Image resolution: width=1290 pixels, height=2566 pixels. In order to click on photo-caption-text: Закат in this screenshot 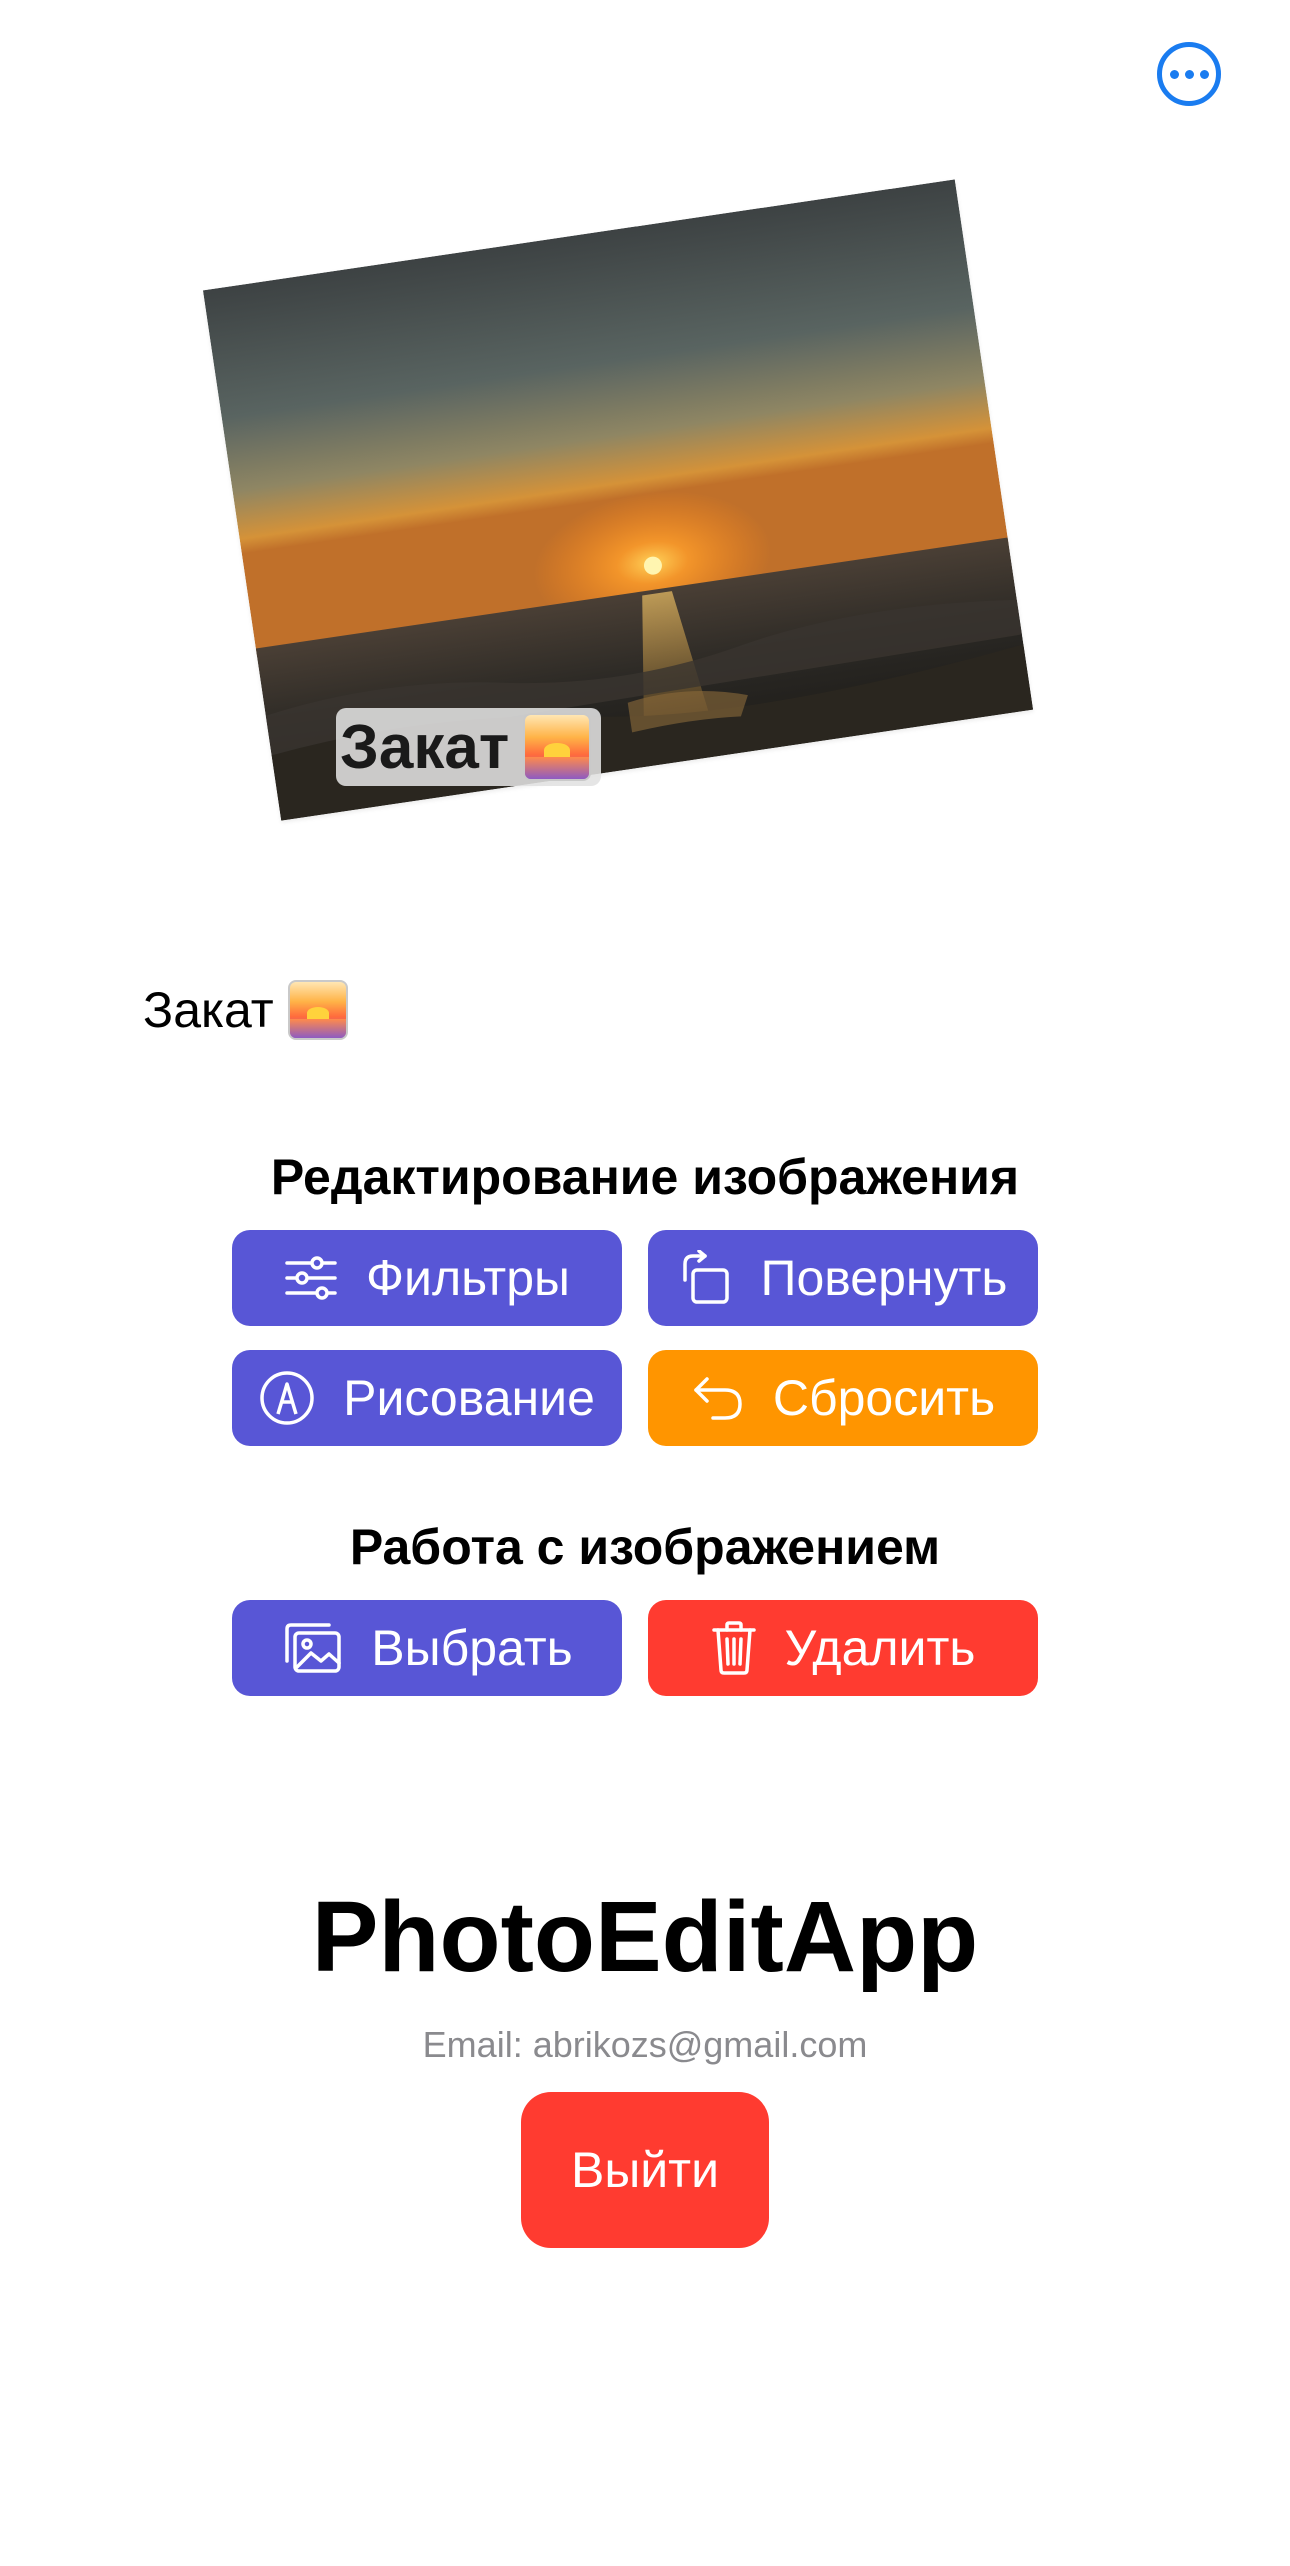, I will do `click(208, 1010)`.